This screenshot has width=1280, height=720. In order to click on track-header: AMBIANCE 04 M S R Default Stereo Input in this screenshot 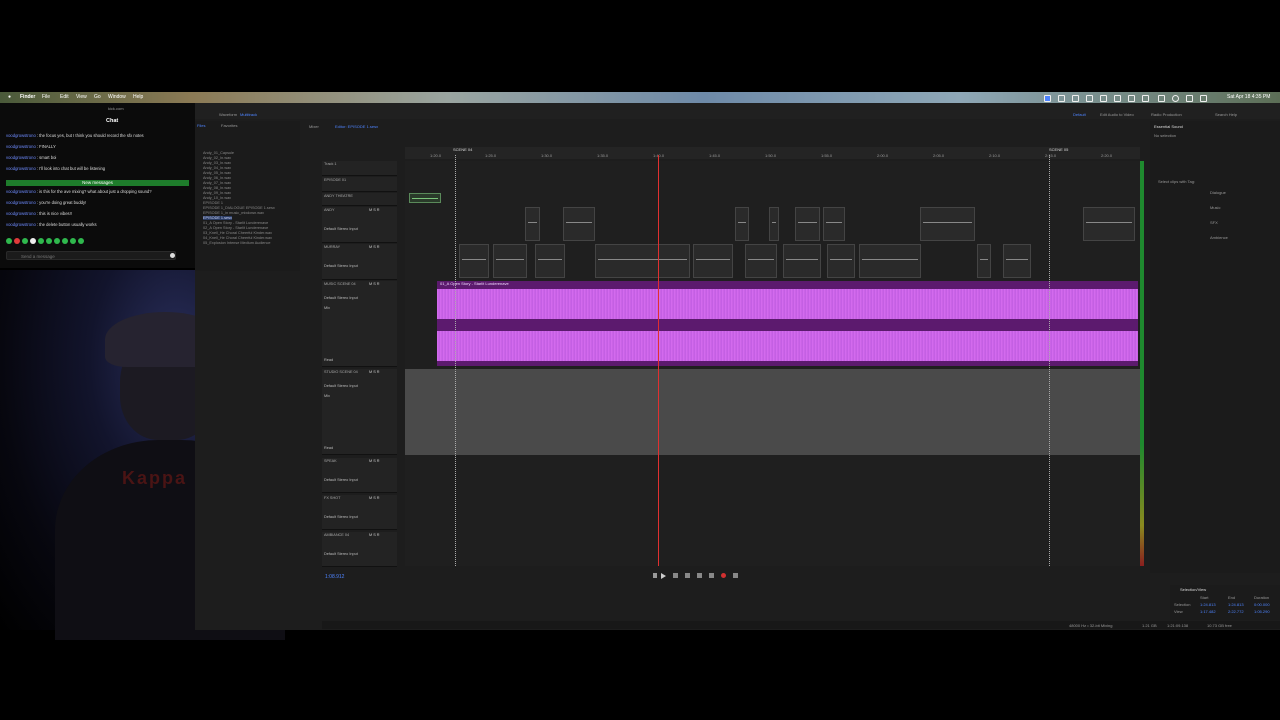, I will do `click(359, 549)`.